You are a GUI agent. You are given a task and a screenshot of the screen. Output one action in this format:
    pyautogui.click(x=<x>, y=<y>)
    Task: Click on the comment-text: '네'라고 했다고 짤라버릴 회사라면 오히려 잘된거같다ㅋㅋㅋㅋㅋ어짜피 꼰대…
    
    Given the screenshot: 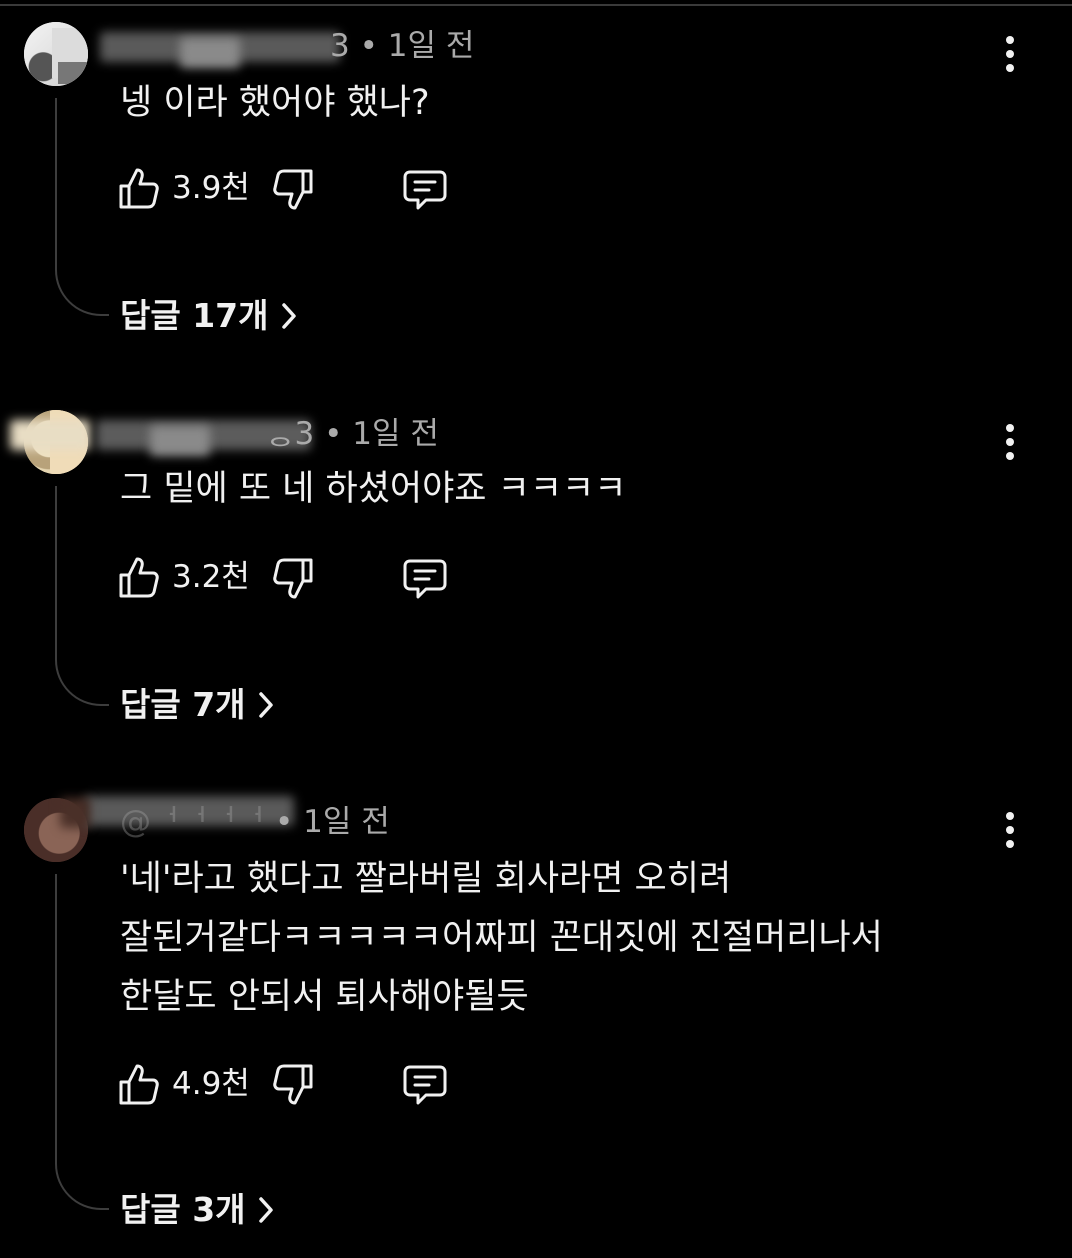 What is the action you would take?
    pyautogui.click(x=501, y=938)
    